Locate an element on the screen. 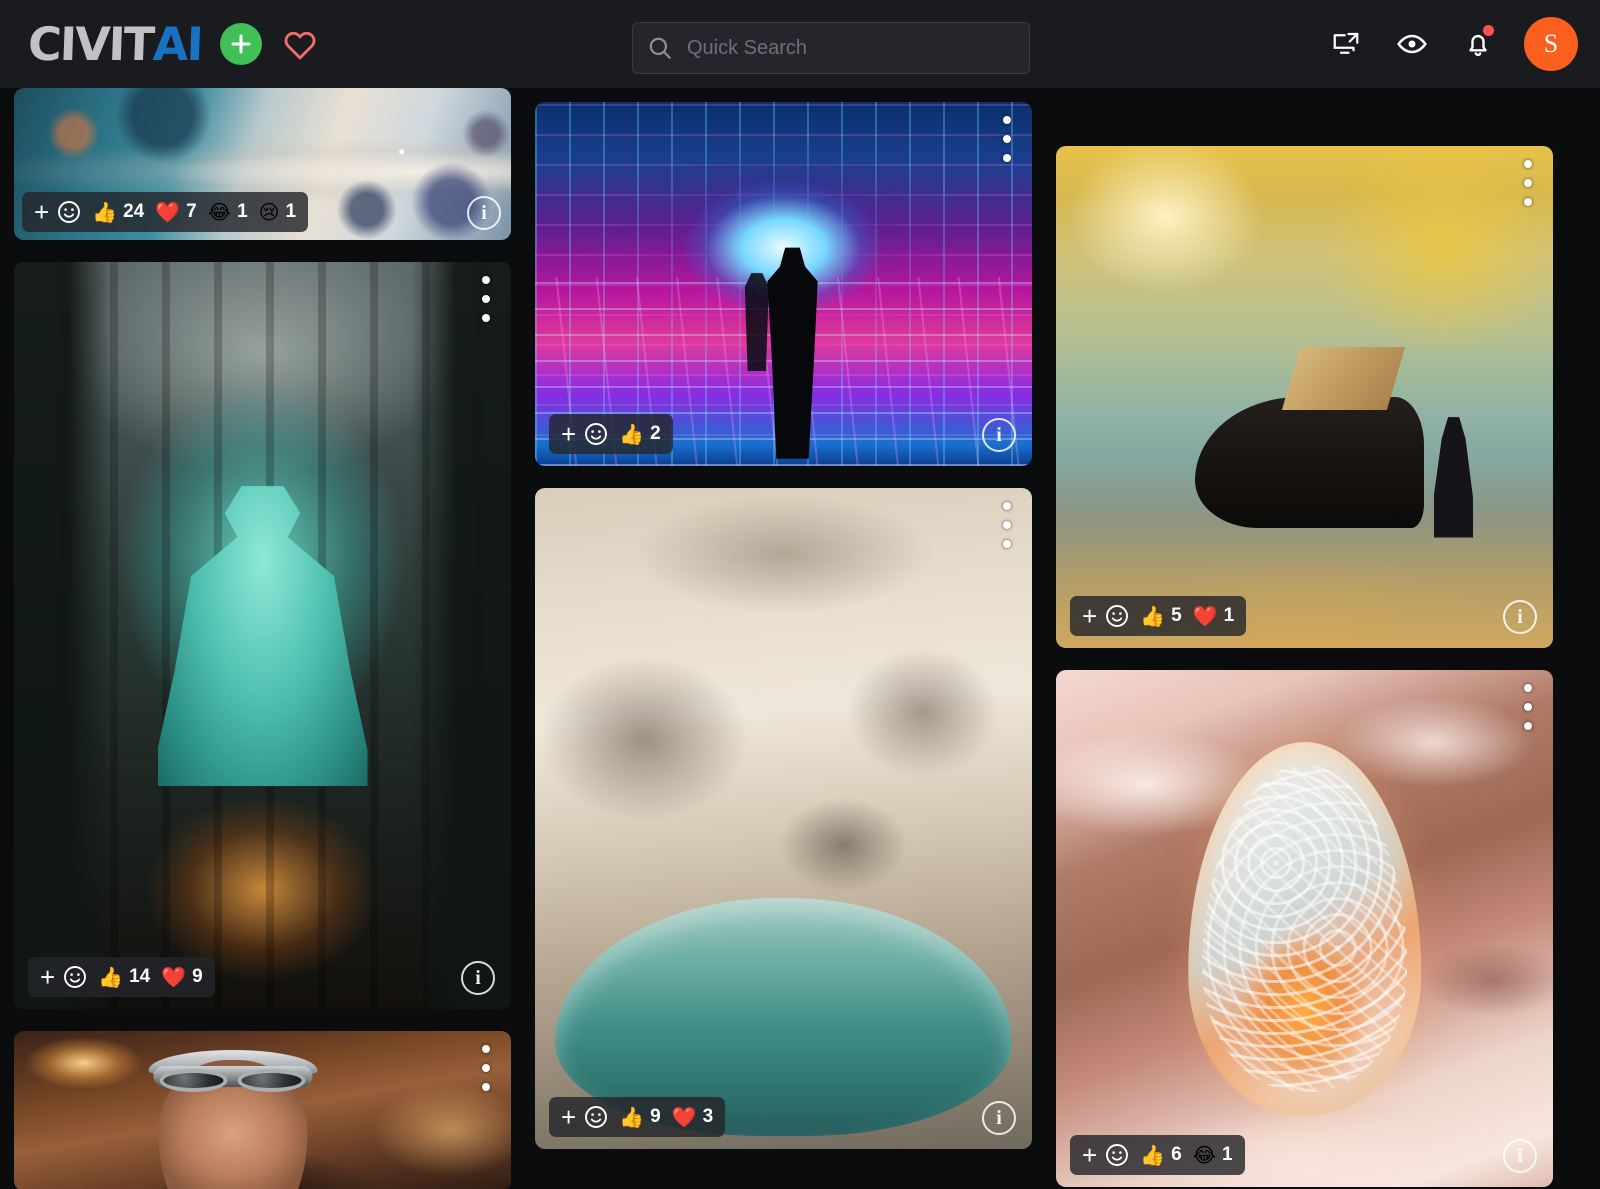 Image resolution: width=1600 pixels, height=1189 pixels. heart-count: 1 is located at coordinates (1229, 615).